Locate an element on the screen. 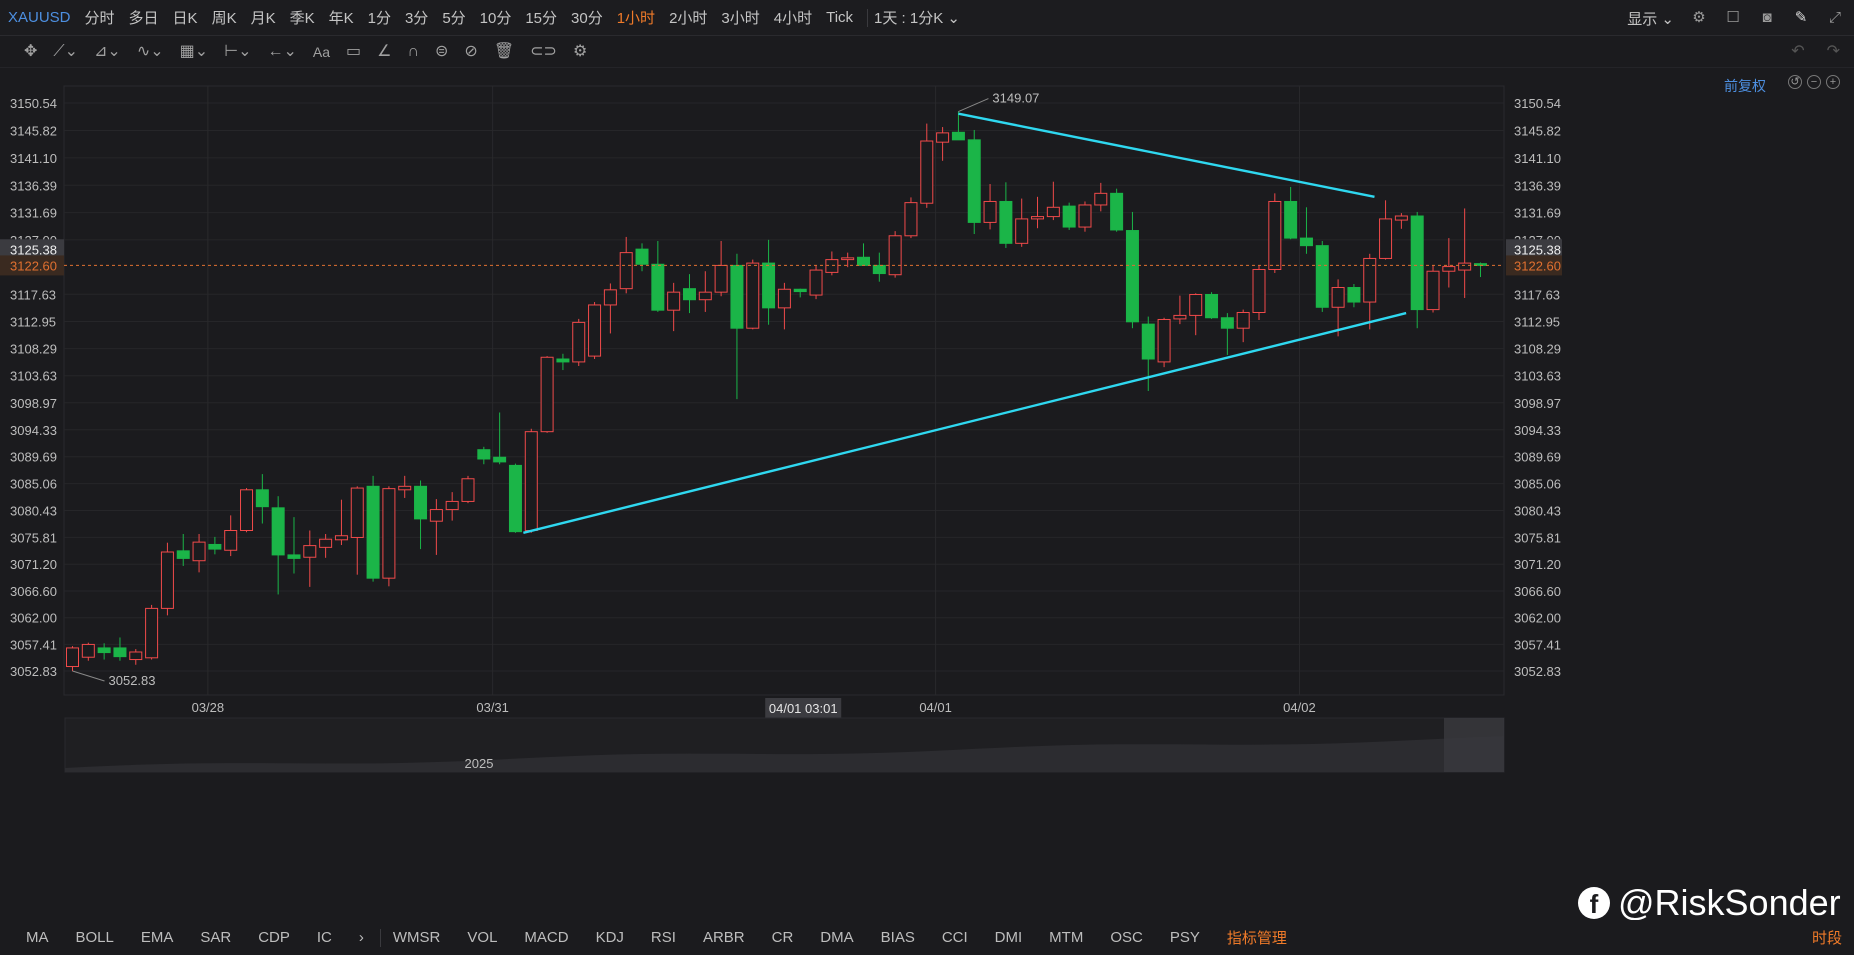  arrow-icon: ←⌄ is located at coordinates (282, 52).